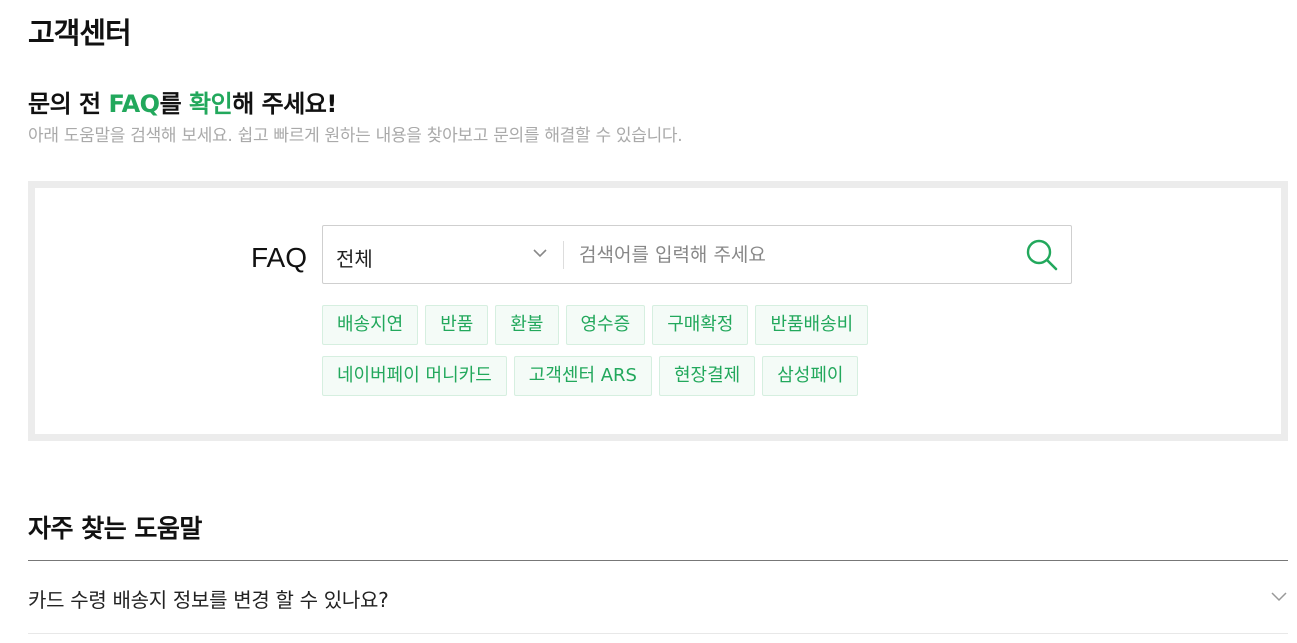  Describe the element at coordinates (414, 376) in the screenshot. I see `tag-button: 네이버페이 머니카드` at that location.